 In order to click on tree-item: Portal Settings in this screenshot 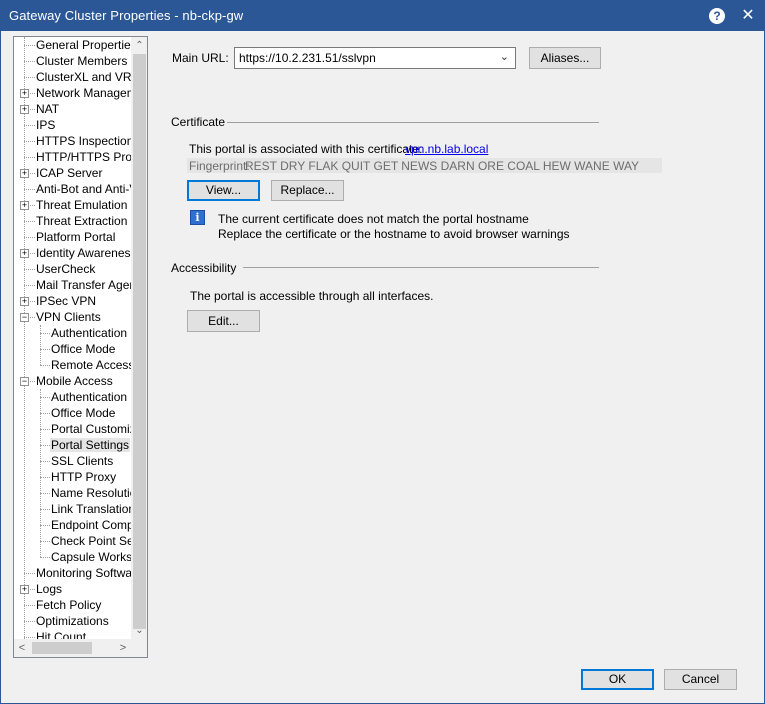, I will do `click(90, 445)`.